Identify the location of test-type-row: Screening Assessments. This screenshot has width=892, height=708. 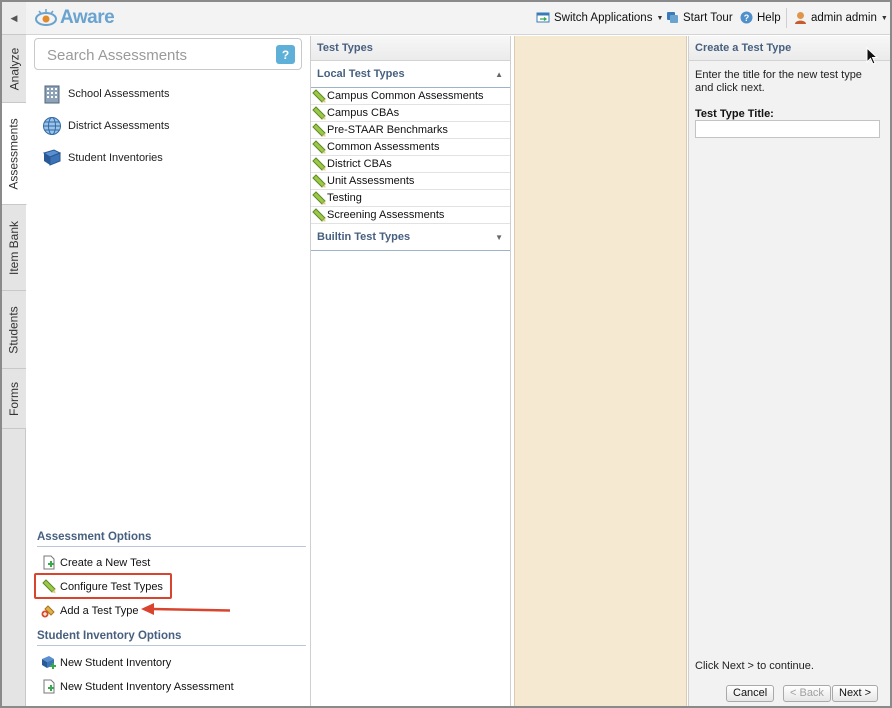
(410, 215).